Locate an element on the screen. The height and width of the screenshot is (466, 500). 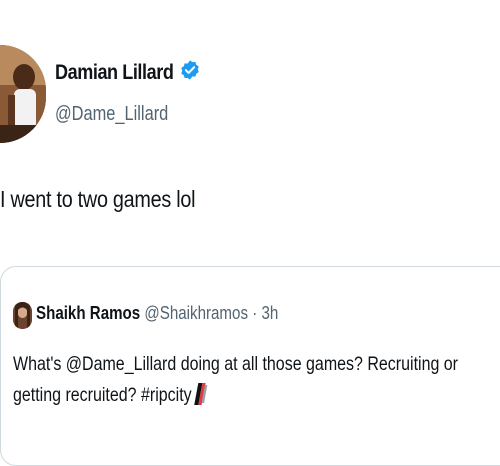
author-handle: @Dame_Lillard is located at coordinates (111, 114).